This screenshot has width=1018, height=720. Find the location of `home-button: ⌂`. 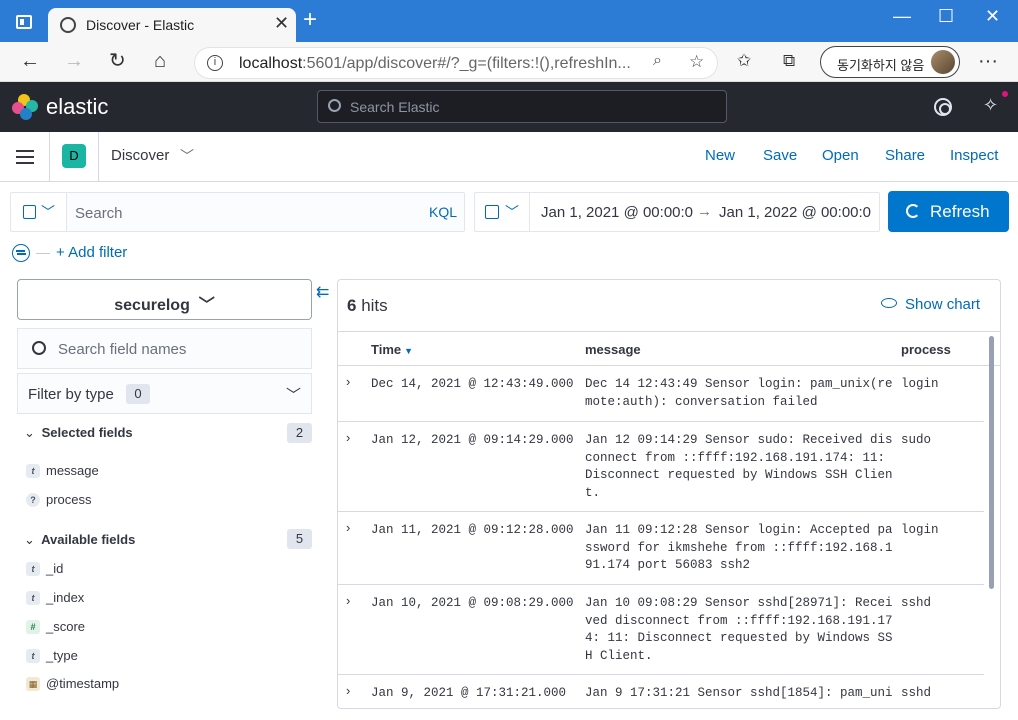

home-button: ⌂ is located at coordinates (160, 61).